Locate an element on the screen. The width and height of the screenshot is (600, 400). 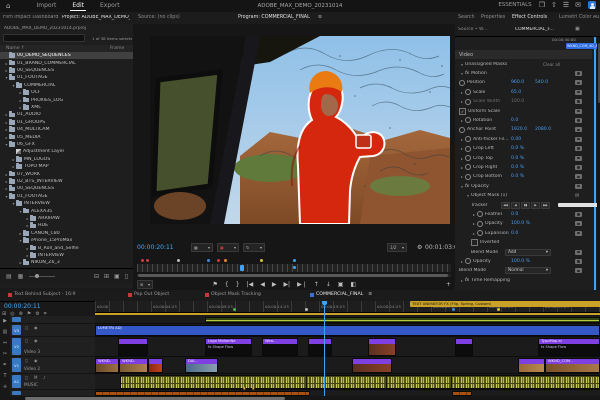
panel-menu-icon: ≡ is located at coordinates (370, 294).